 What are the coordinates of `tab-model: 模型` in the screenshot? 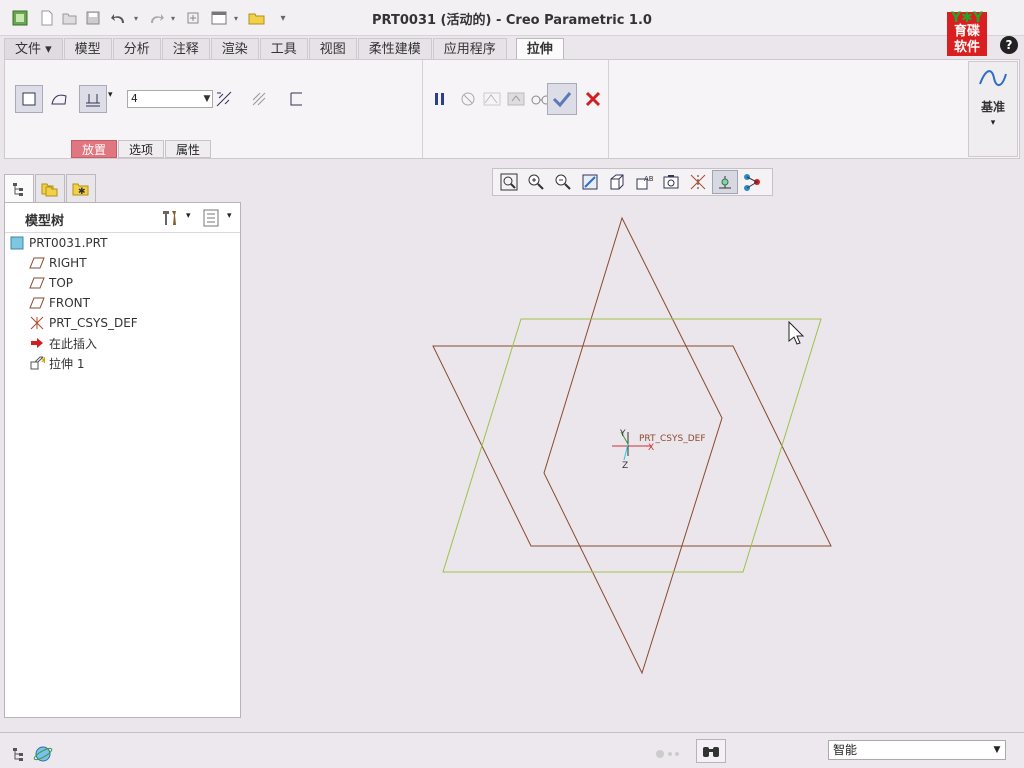 It's located at (87, 49).